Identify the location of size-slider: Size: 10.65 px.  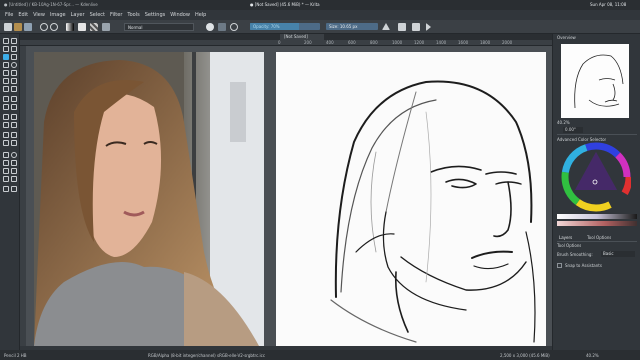
(352, 26).